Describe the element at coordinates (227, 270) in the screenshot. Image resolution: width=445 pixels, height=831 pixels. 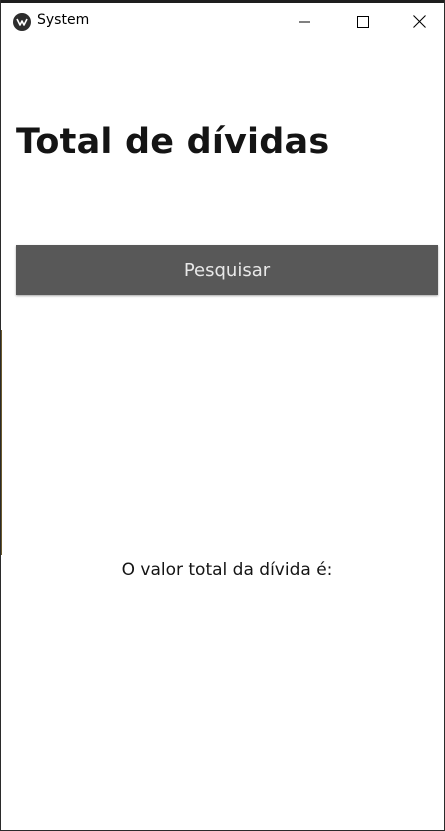
I see `search-button: Pesquisar` at that location.